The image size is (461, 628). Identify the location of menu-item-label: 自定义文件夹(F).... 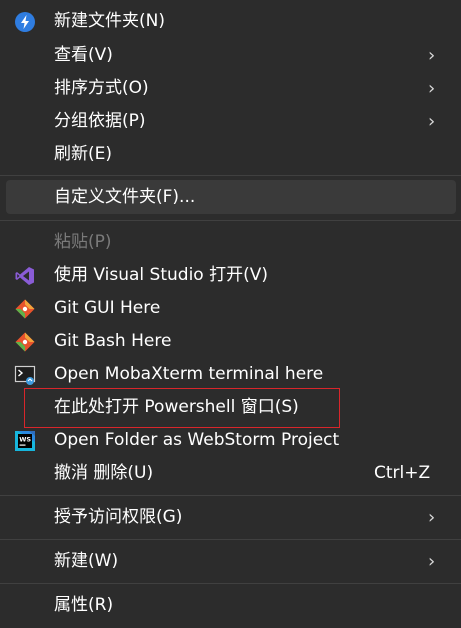
(125, 197).